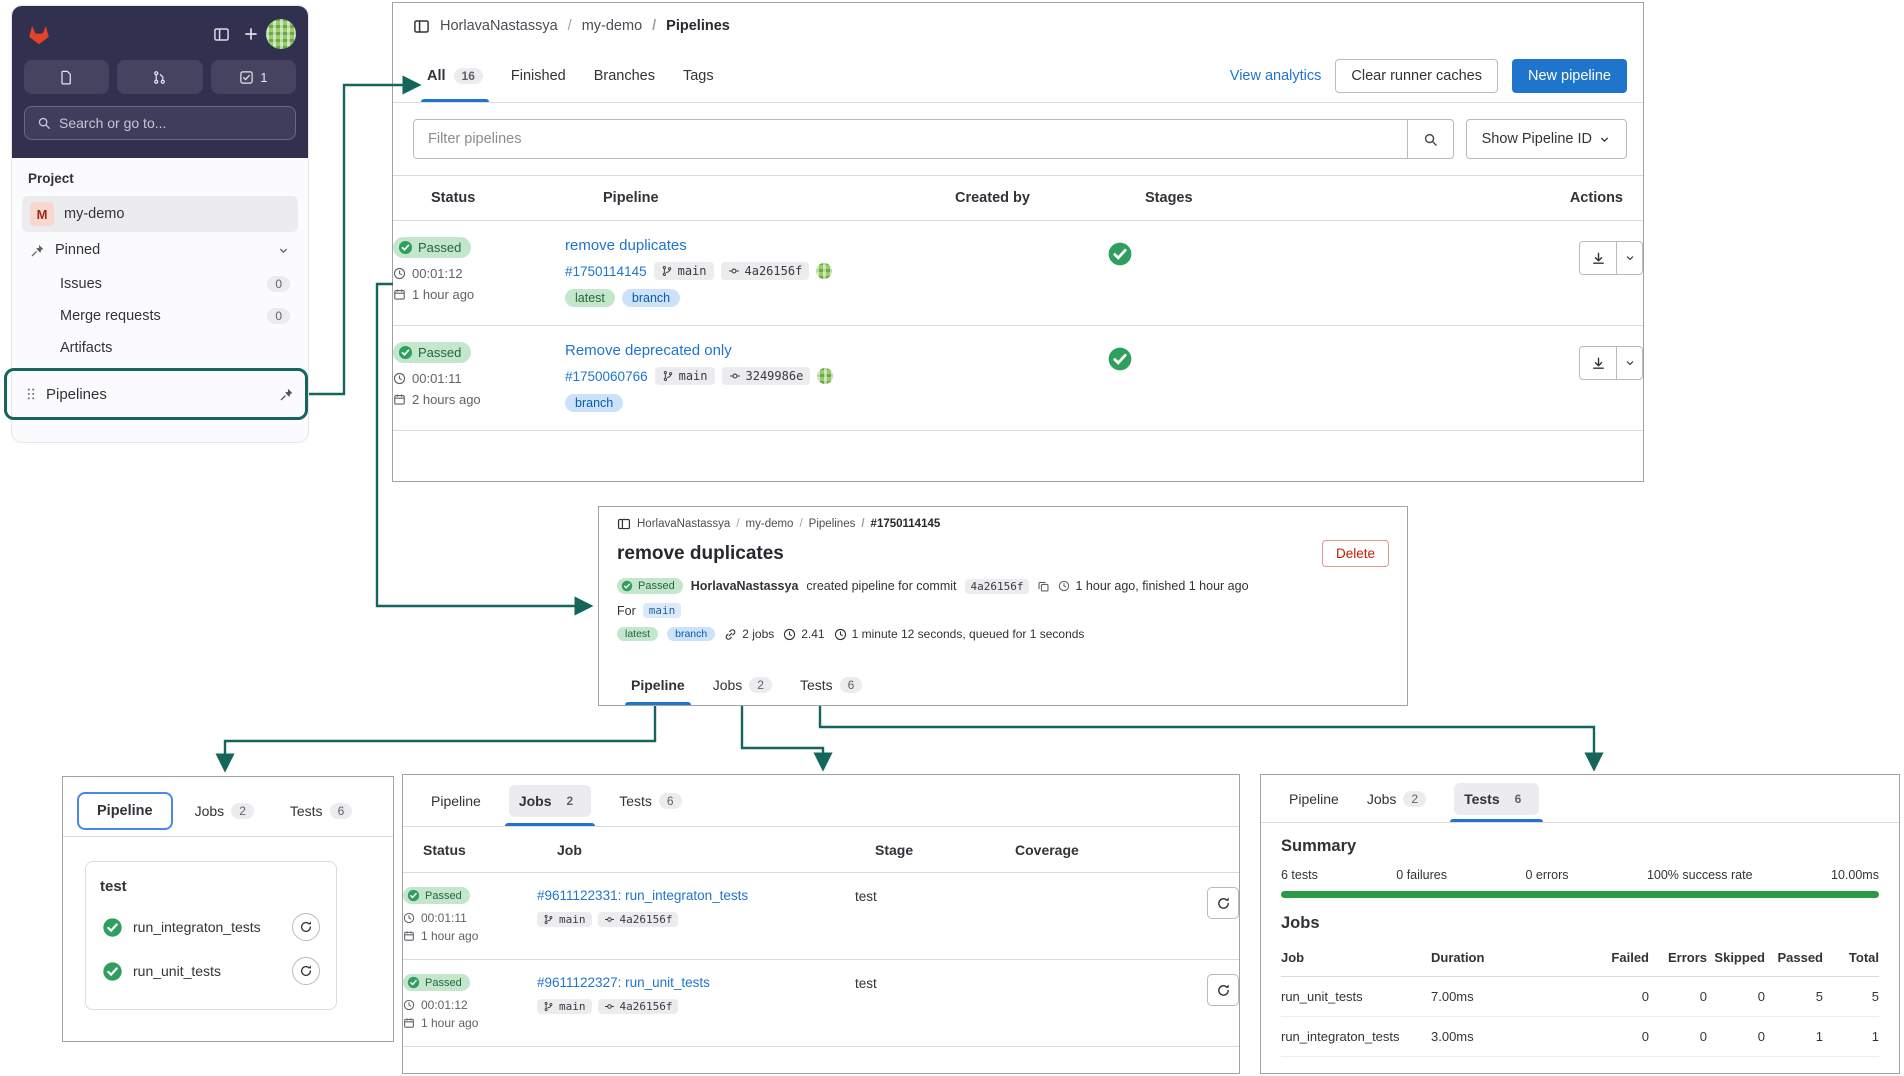 This screenshot has width=1904, height=1076. I want to click on commit-chip: 3249986e, so click(766, 376).